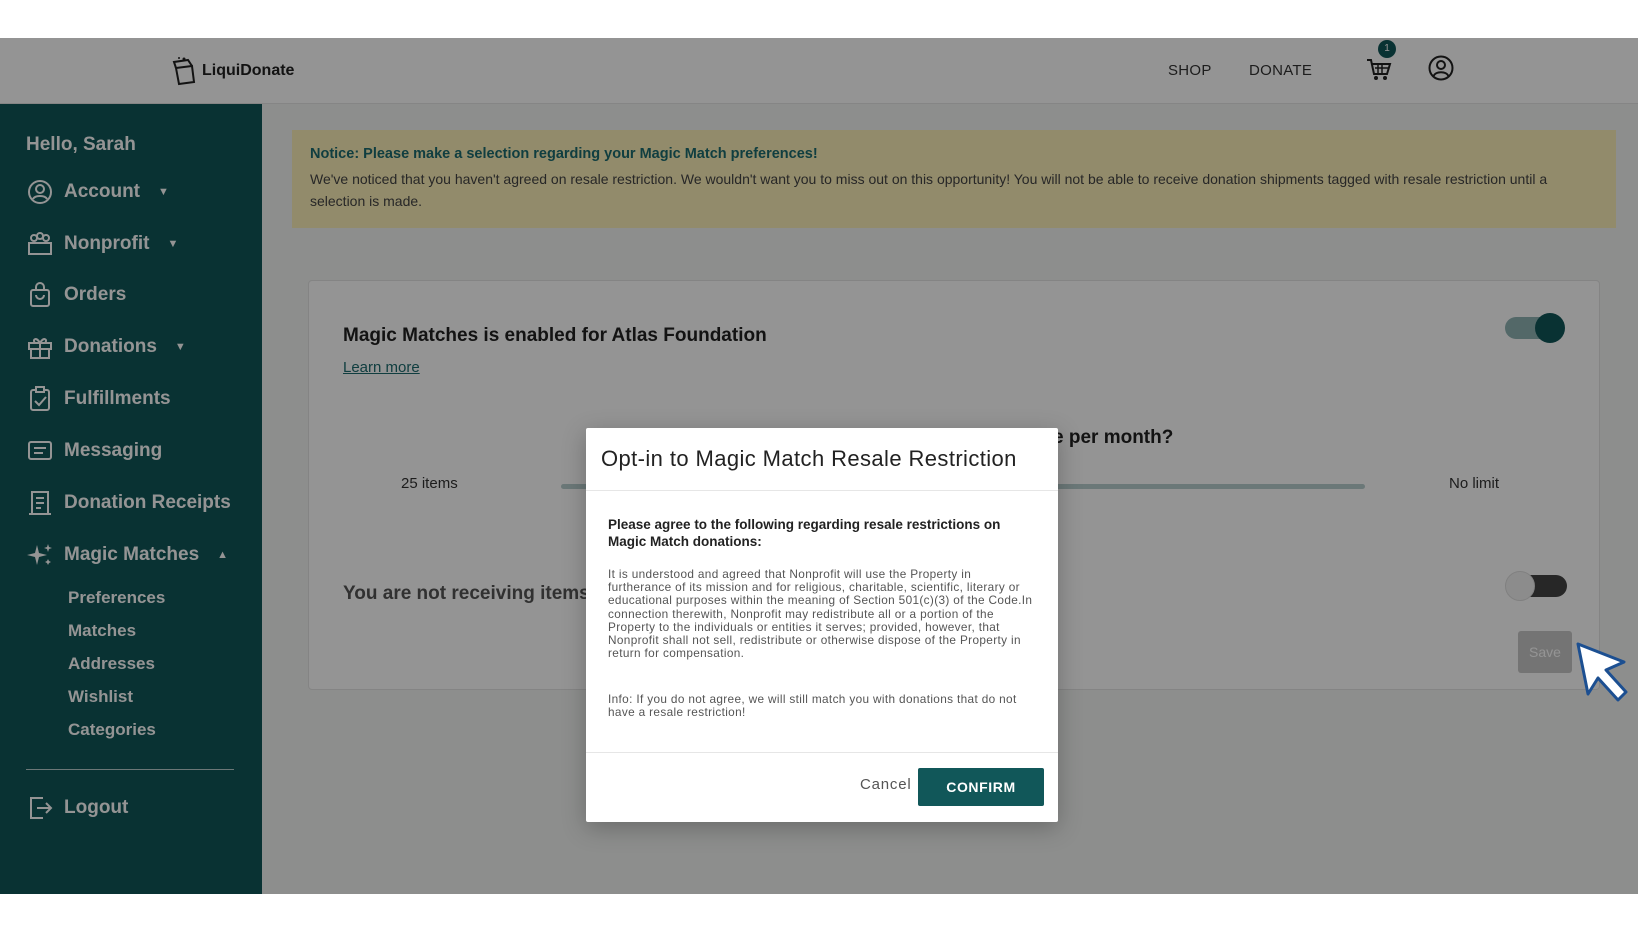 The width and height of the screenshot is (1638, 932). I want to click on cancel-button: Cancel, so click(886, 784).